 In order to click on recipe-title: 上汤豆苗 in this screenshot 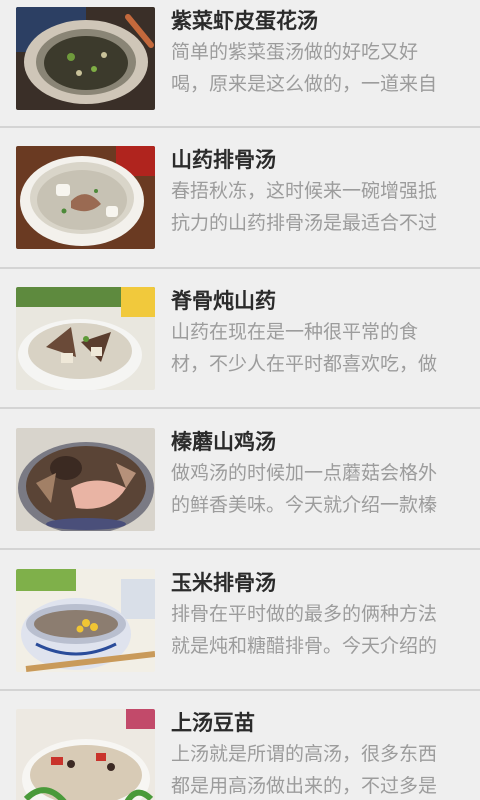, I will do `click(213, 723)`.